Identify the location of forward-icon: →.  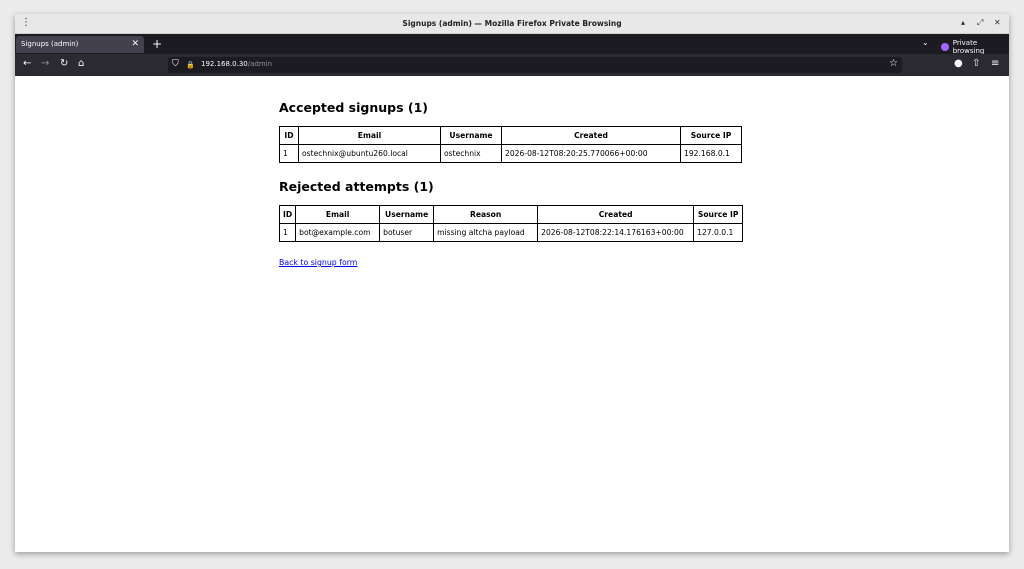
(45, 64).